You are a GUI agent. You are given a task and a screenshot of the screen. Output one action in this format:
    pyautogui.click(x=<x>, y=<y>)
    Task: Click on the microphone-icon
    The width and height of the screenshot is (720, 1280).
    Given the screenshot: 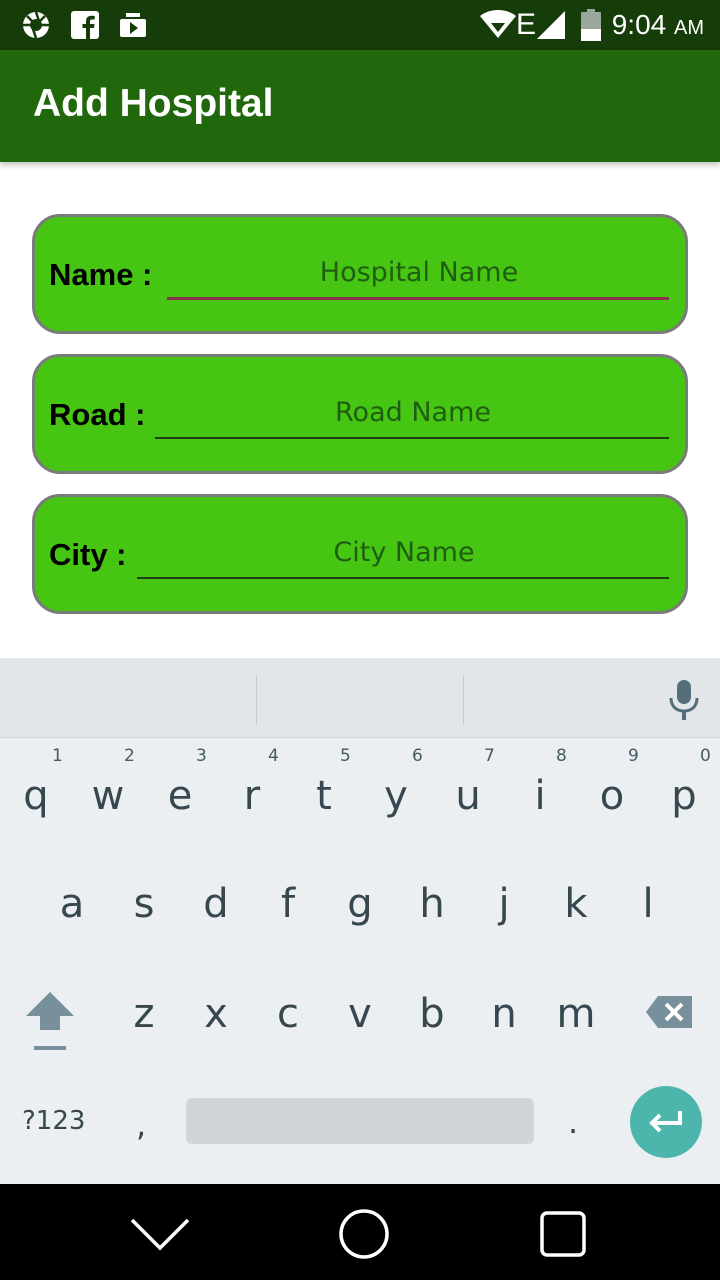 What is the action you would take?
    pyautogui.click(x=684, y=700)
    